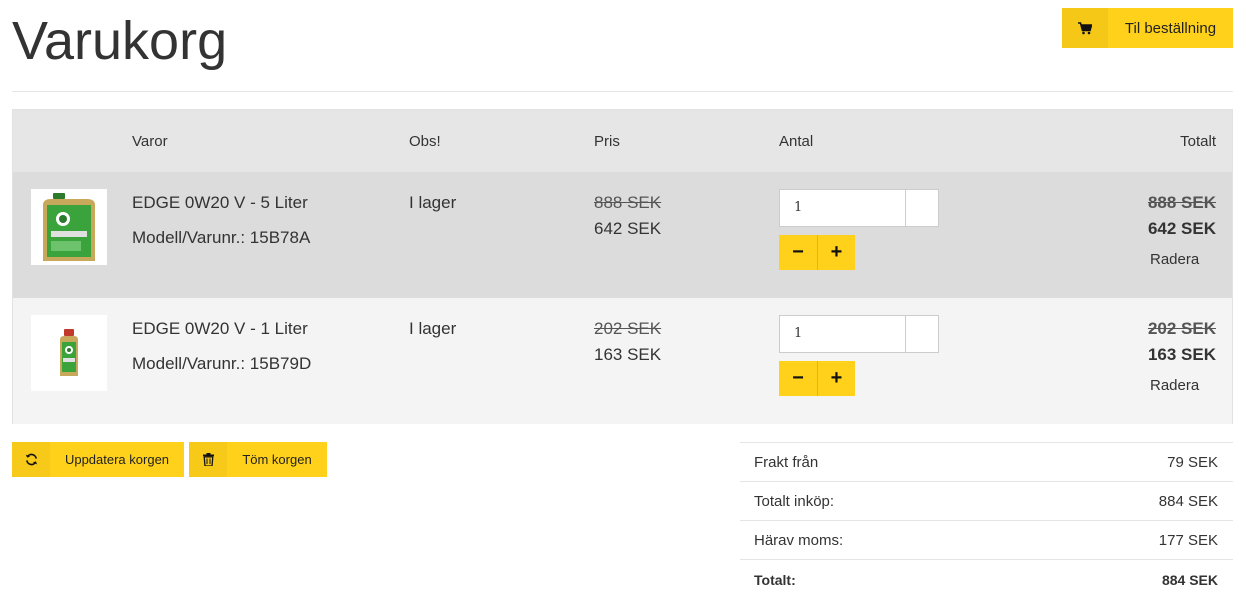 The width and height of the screenshot is (1237, 598). I want to click on subtotal-row: Totalt inköp: 884 SEK, so click(986, 501).